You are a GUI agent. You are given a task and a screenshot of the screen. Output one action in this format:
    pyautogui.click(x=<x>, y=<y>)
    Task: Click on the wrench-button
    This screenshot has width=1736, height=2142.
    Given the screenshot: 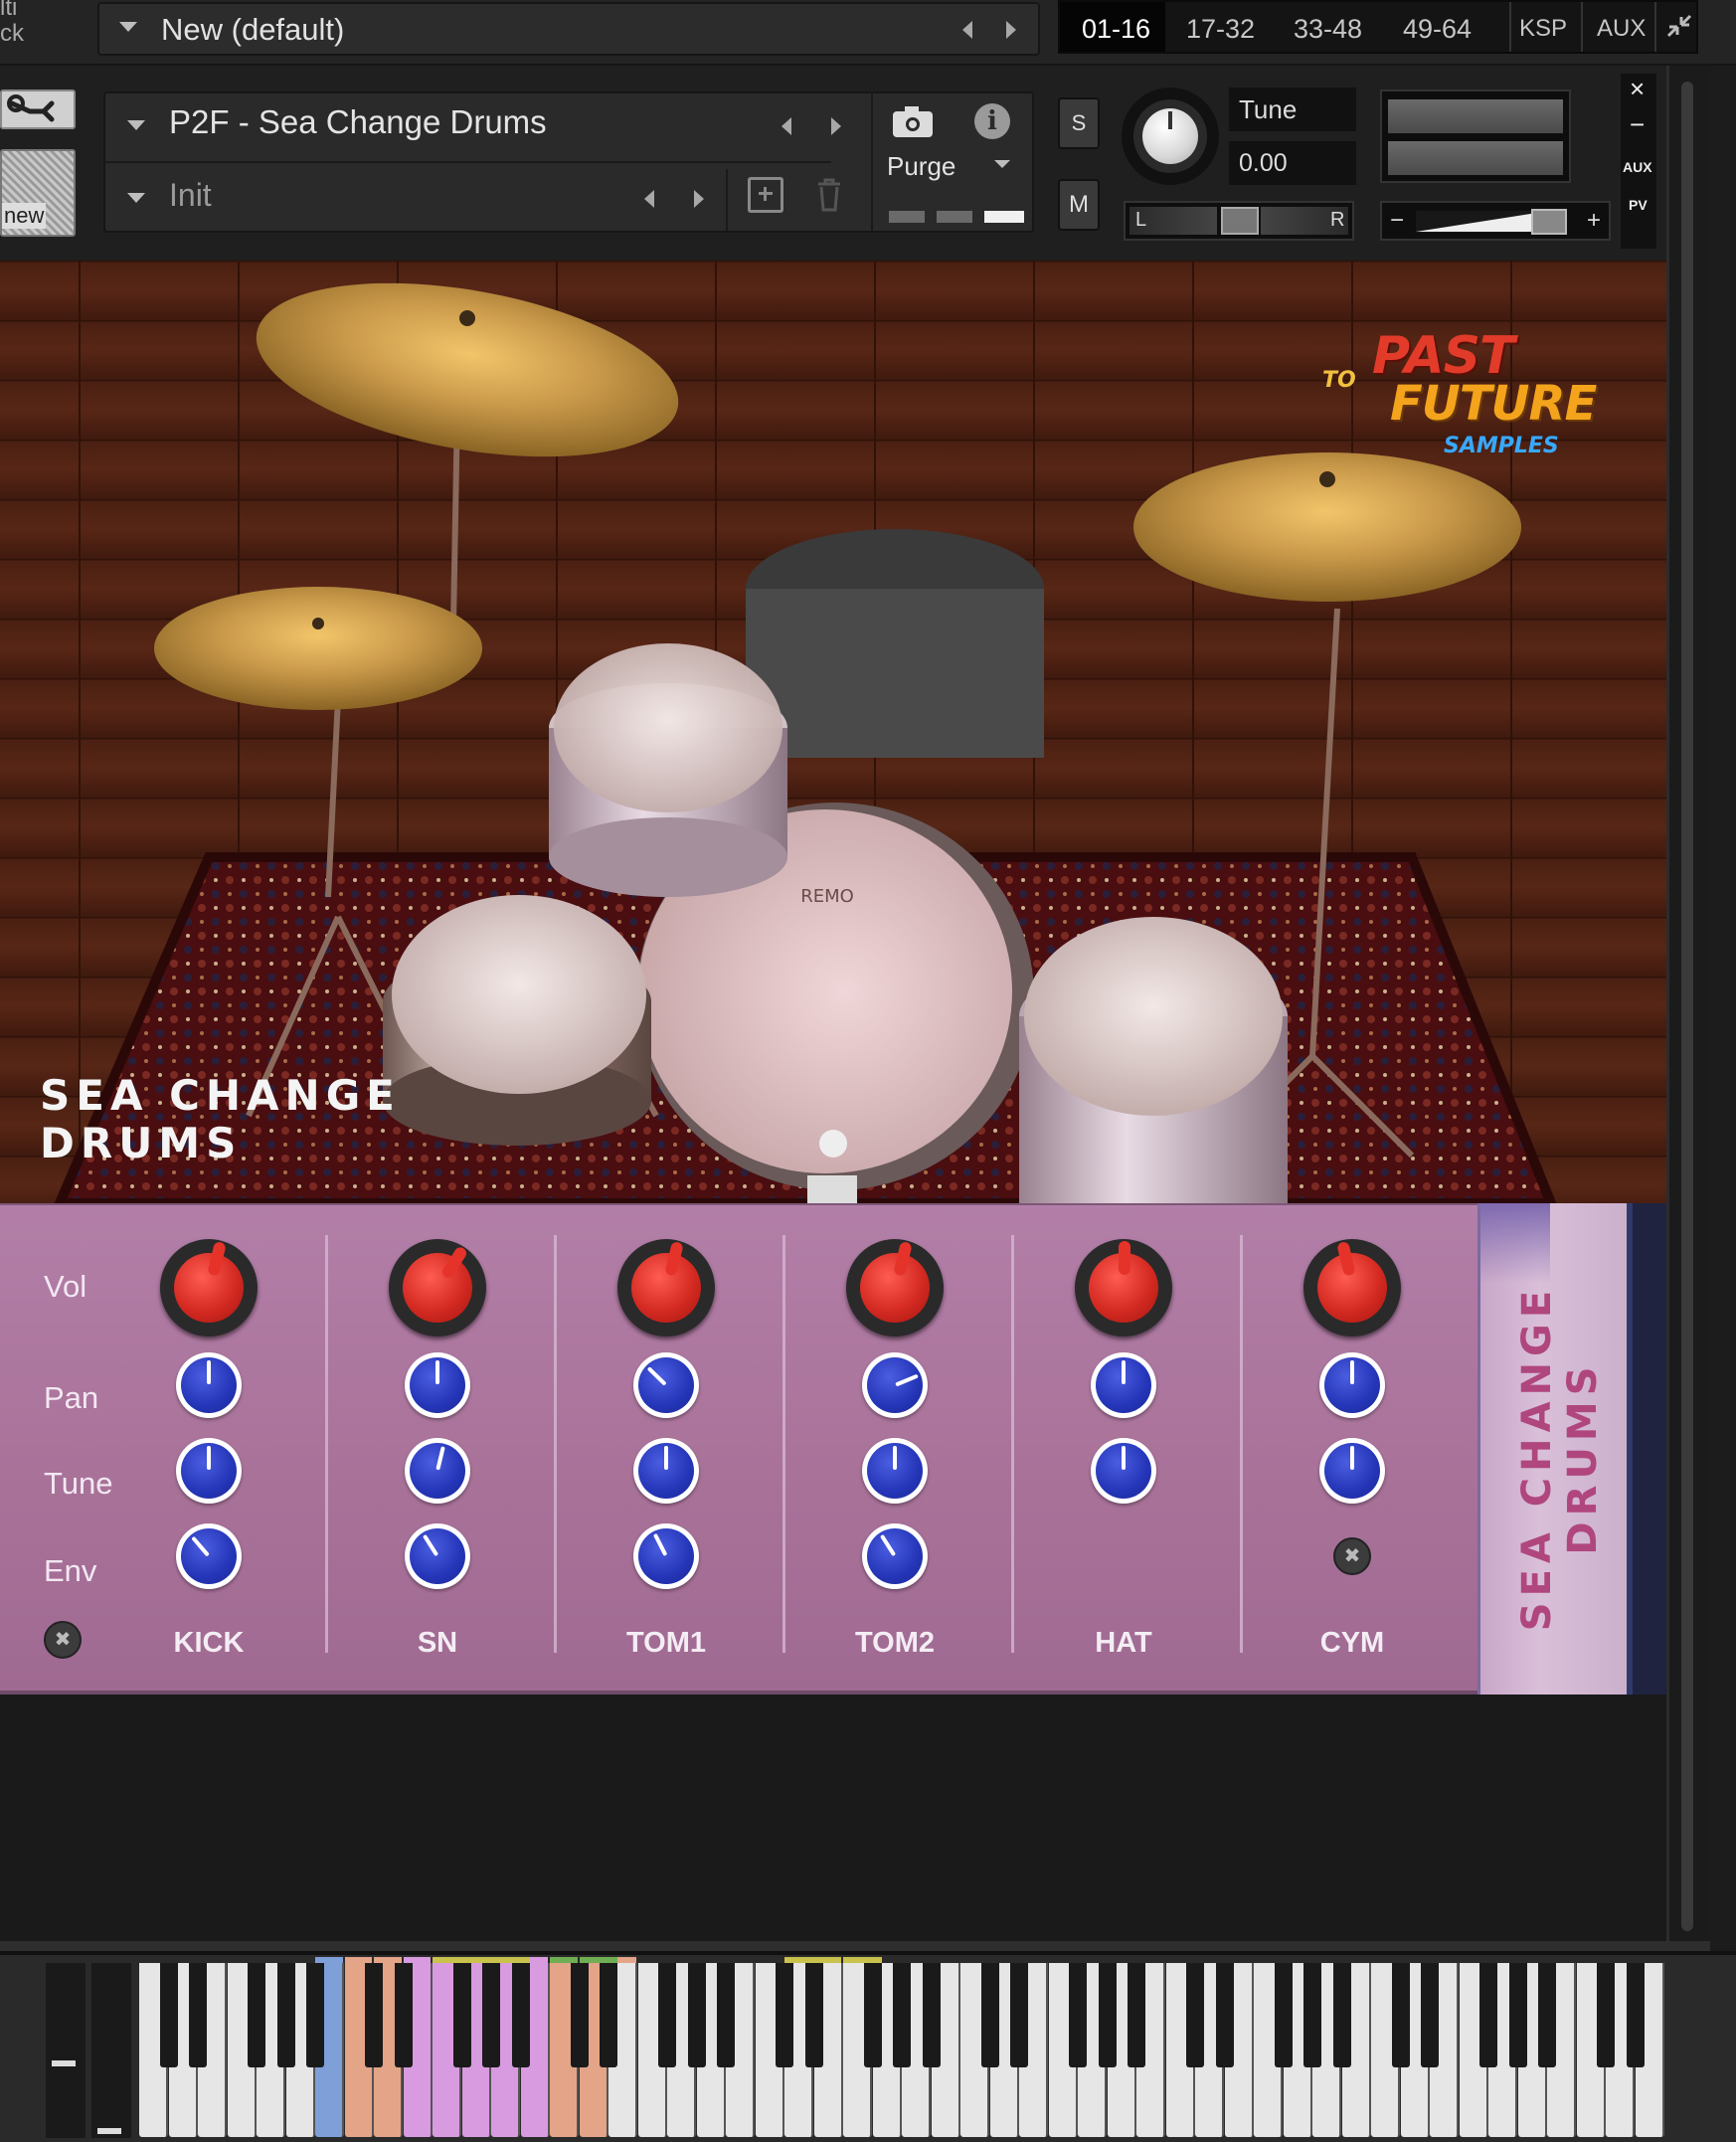 What is the action you would take?
    pyautogui.click(x=38, y=109)
    